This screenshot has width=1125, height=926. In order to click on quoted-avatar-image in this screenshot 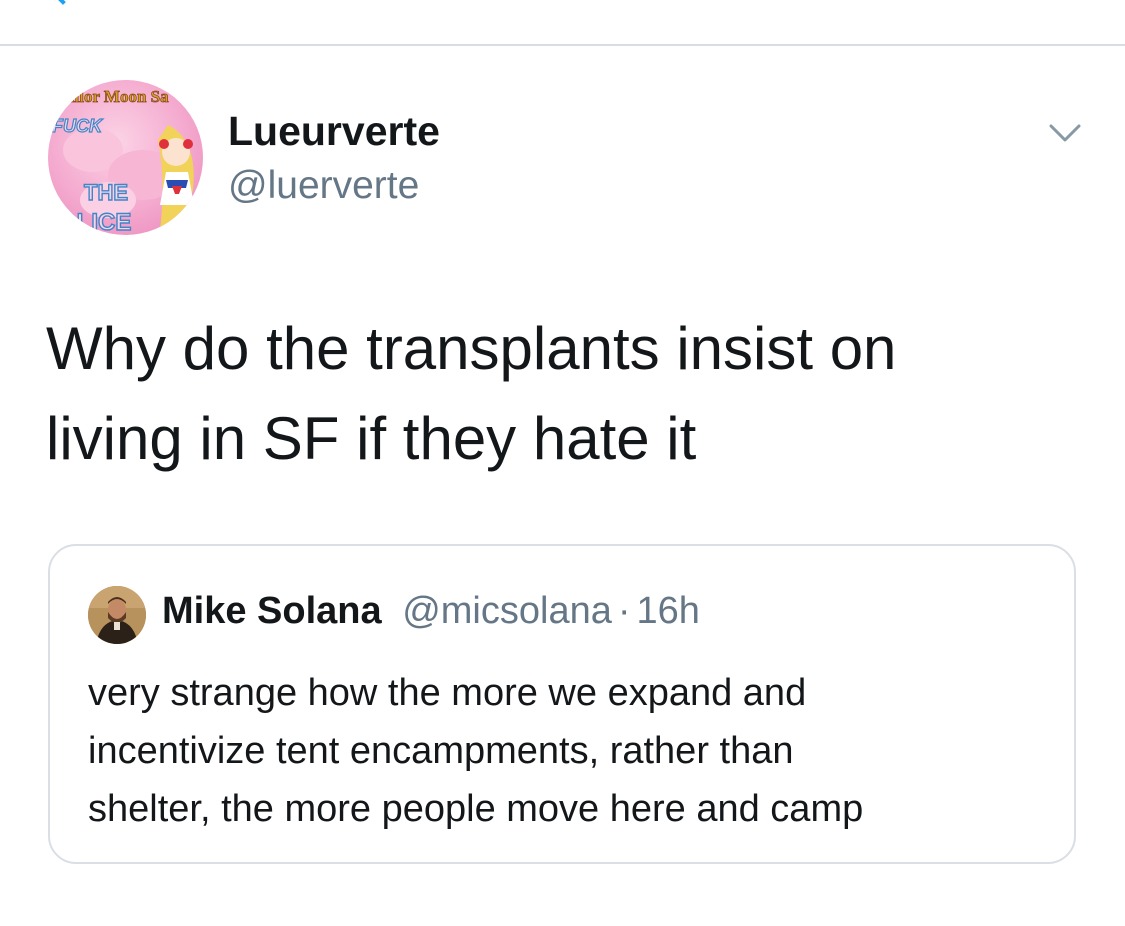, I will do `click(117, 615)`.